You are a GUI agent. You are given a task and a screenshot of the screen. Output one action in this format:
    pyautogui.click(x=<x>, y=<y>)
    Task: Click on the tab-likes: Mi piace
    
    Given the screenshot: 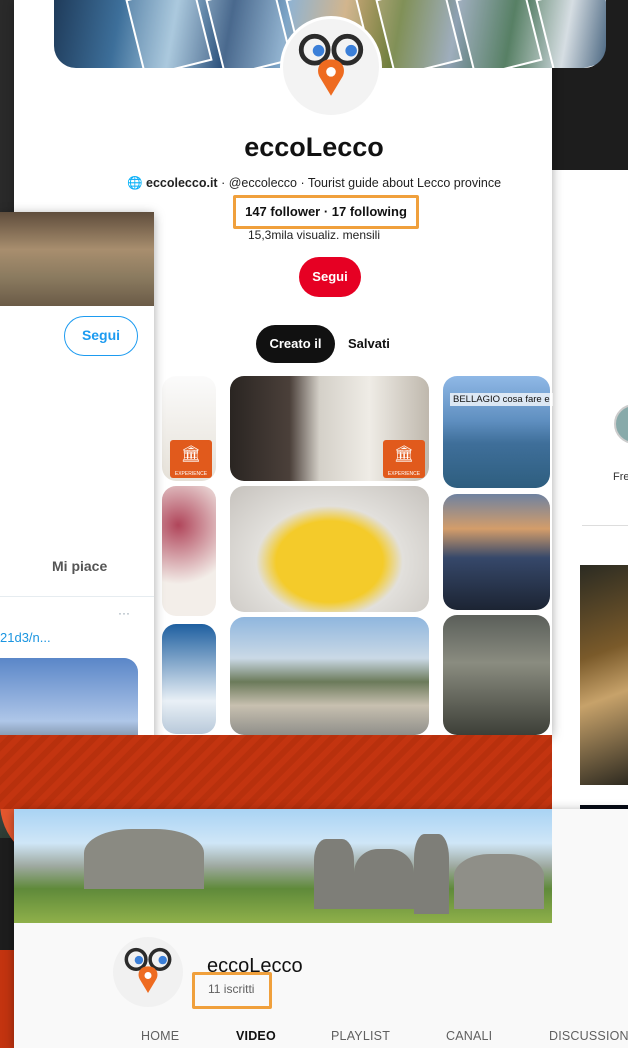 What is the action you would take?
    pyautogui.click(x=79, y=566)
    